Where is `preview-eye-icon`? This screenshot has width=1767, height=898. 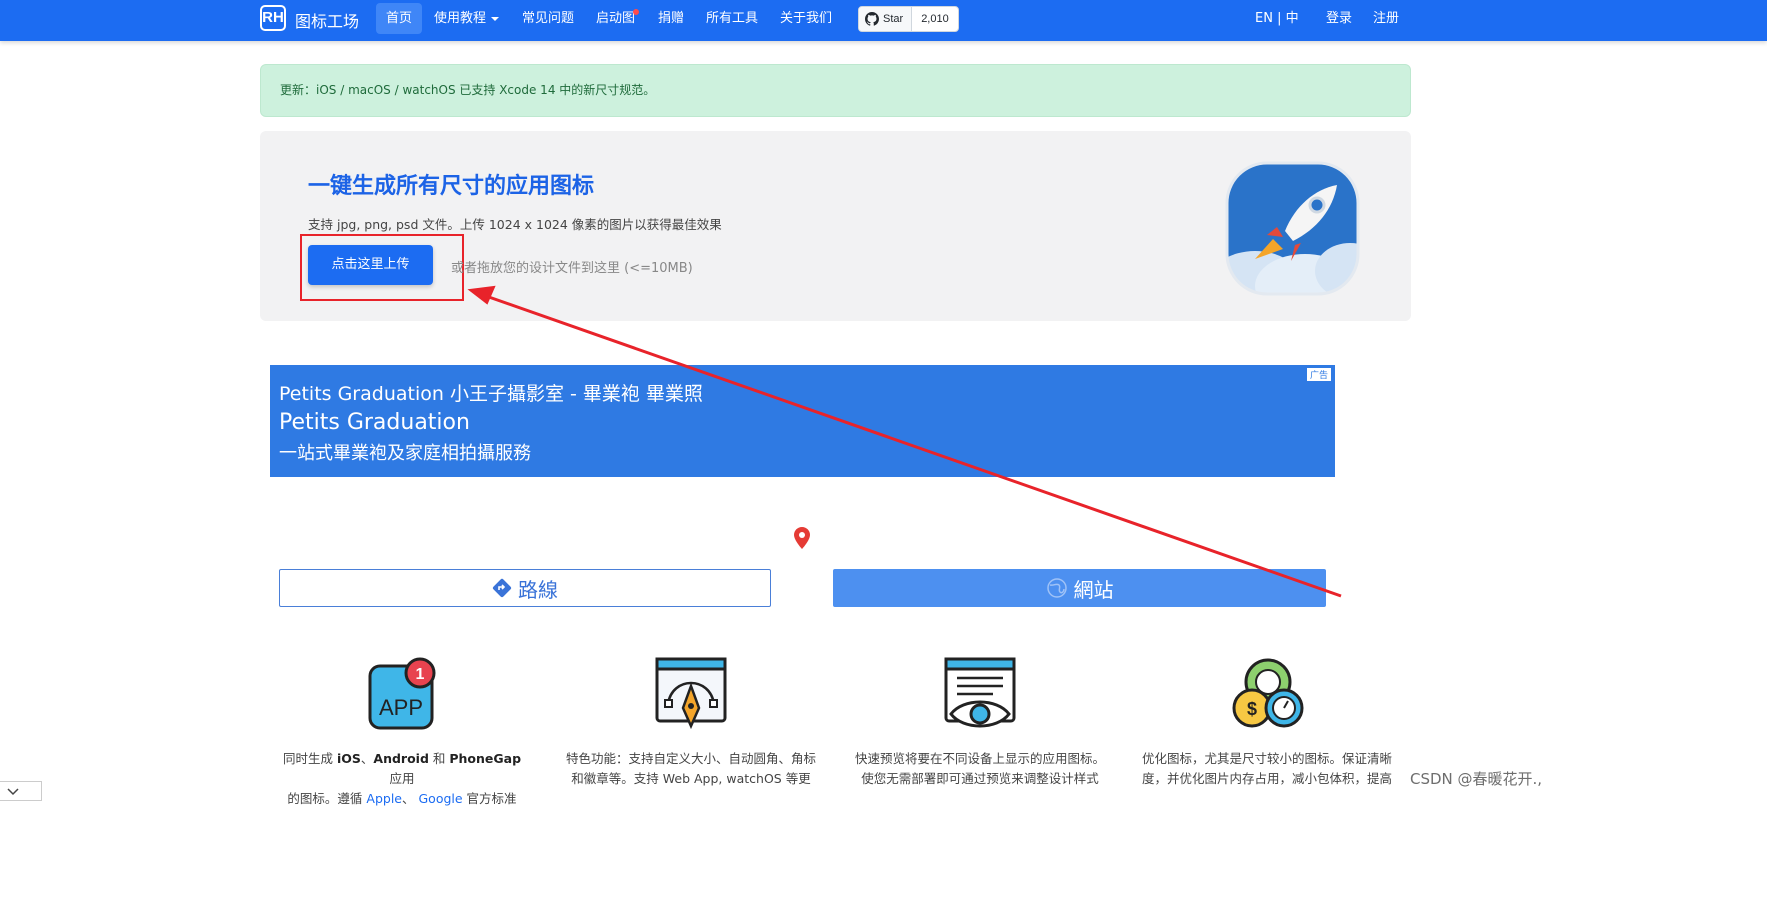 preview-eye-icon is located at coordinates (980, 692).